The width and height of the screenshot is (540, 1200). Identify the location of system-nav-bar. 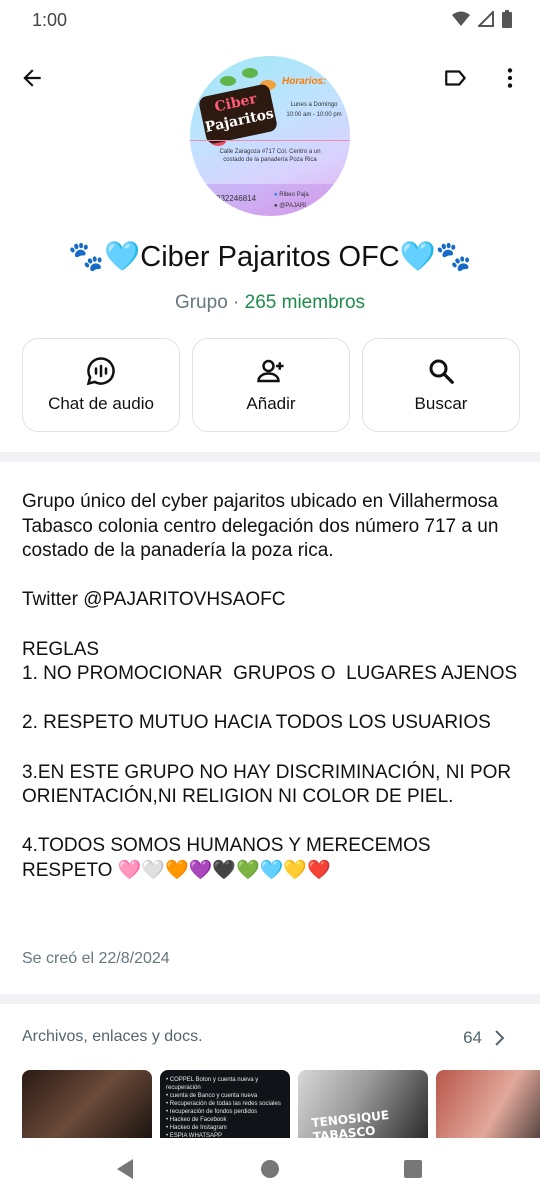
(270, 1169).